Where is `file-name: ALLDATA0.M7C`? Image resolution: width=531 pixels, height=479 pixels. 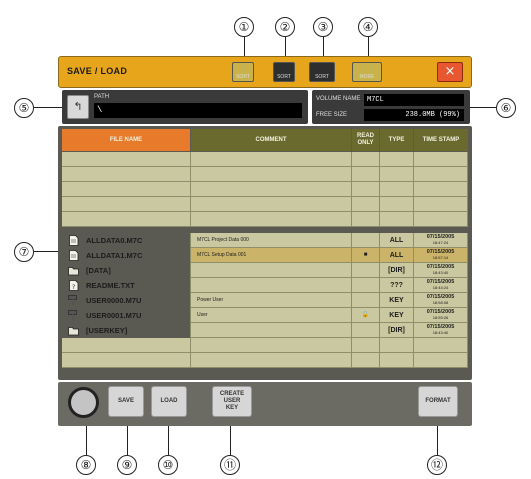 file-name: ALLDATA0.M7C is located at coordinates (126, 240).